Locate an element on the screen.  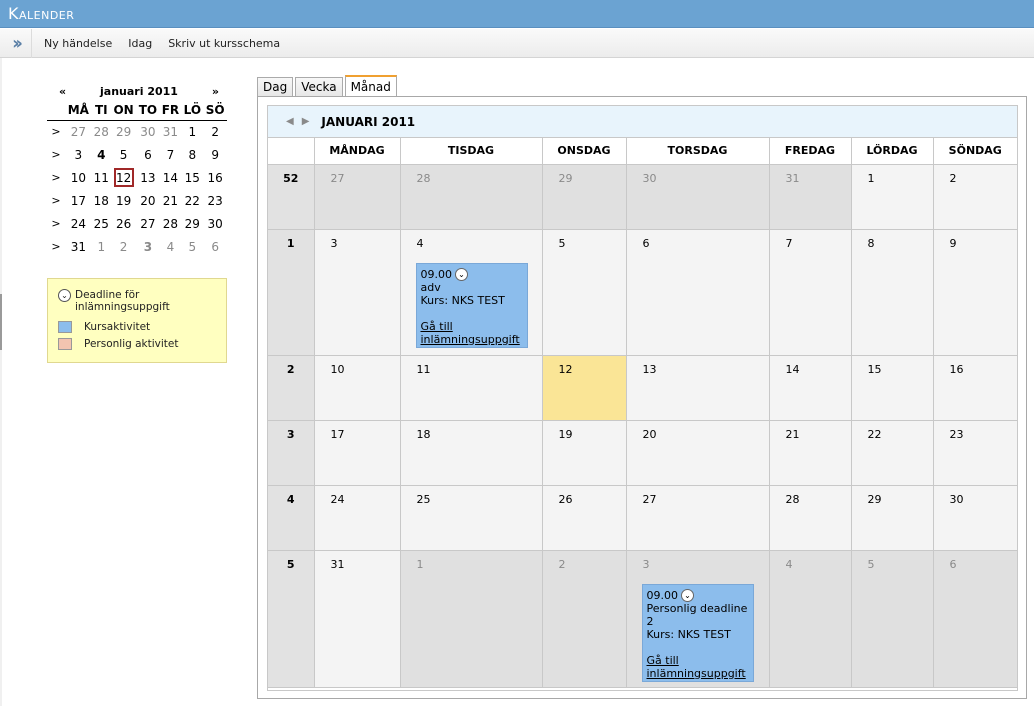
mini-day: 24 is located at coordinates (78, 223).